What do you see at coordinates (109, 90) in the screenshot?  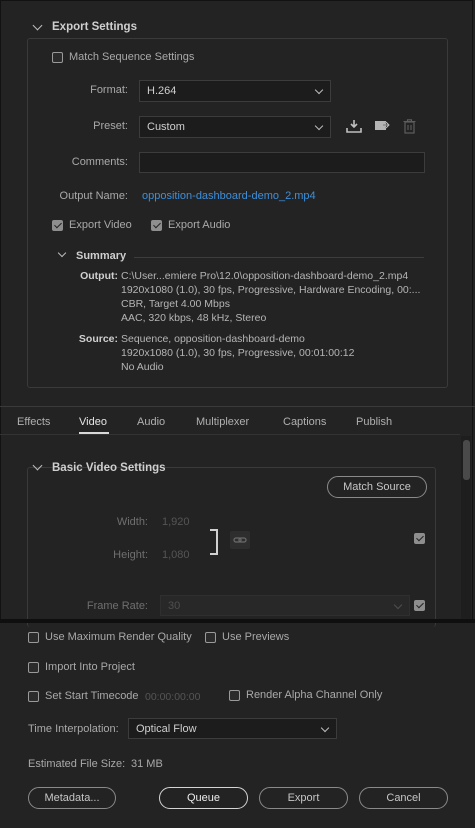 I see `format-label: Format:` at bounding box center [109, 90].